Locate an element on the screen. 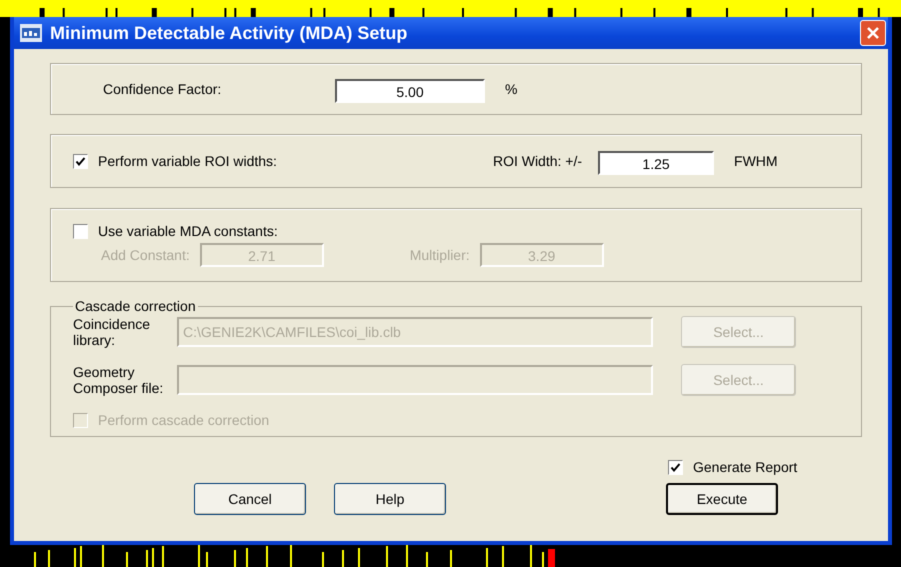  confidence-field: 5.00 is located at coordinates (410, 91).